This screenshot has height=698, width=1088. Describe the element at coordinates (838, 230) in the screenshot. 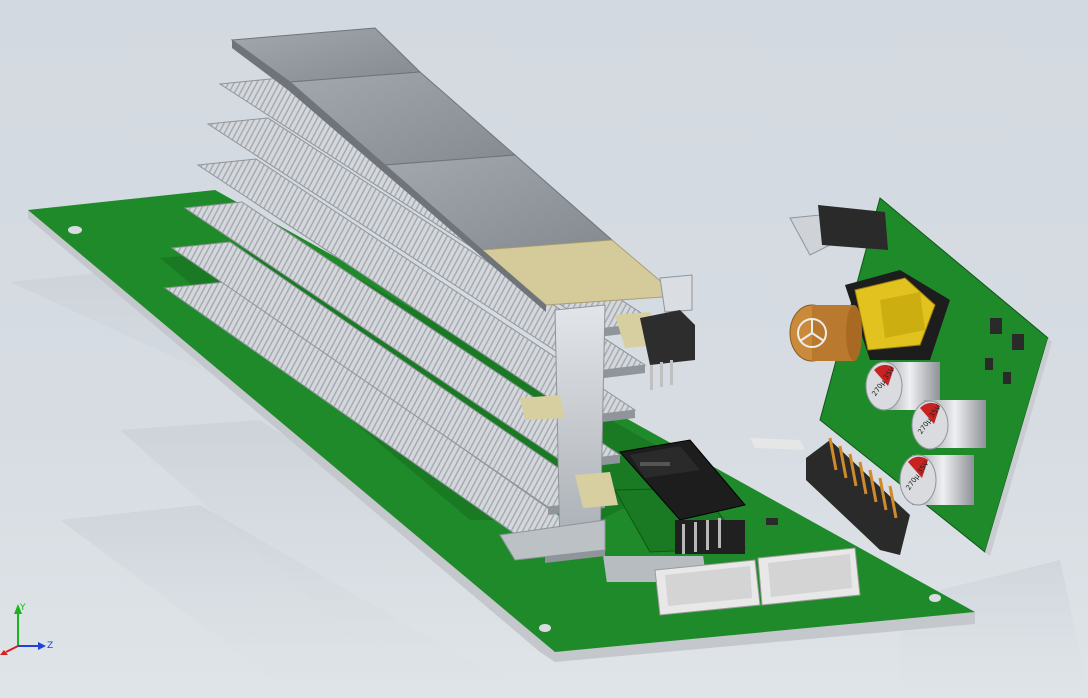

I see `voltage-regulator` at that location.